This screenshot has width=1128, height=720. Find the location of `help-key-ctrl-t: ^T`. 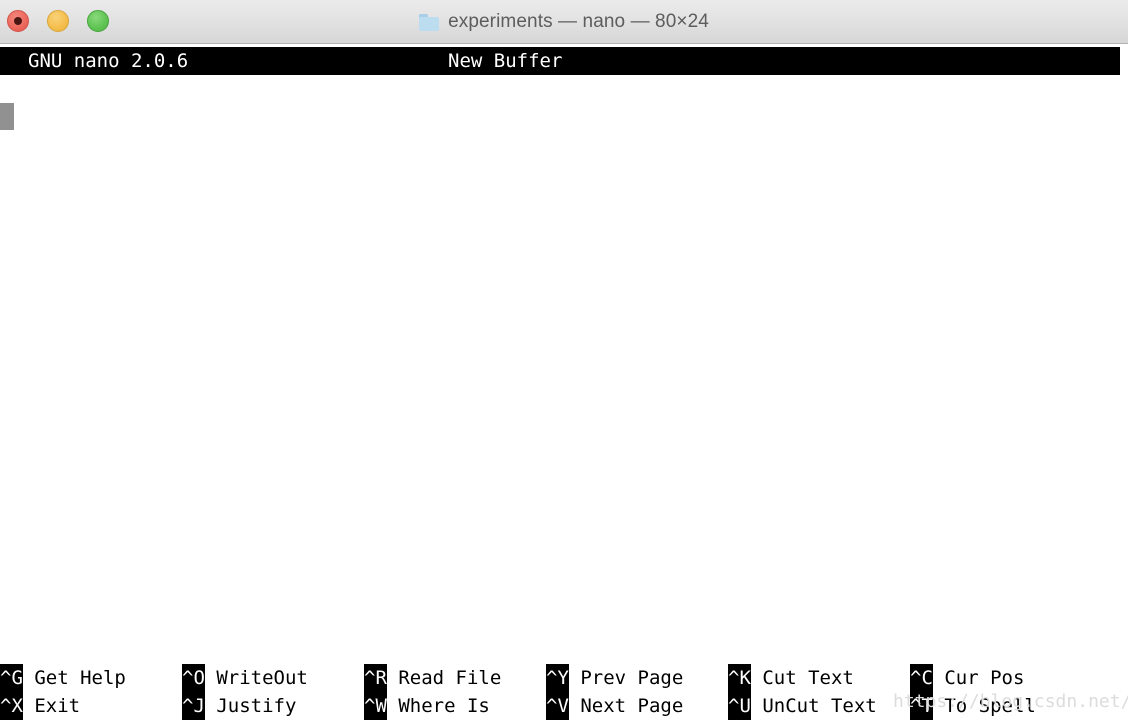

help-key-ctrl-t: ^T is located at coordinates (921, 706).